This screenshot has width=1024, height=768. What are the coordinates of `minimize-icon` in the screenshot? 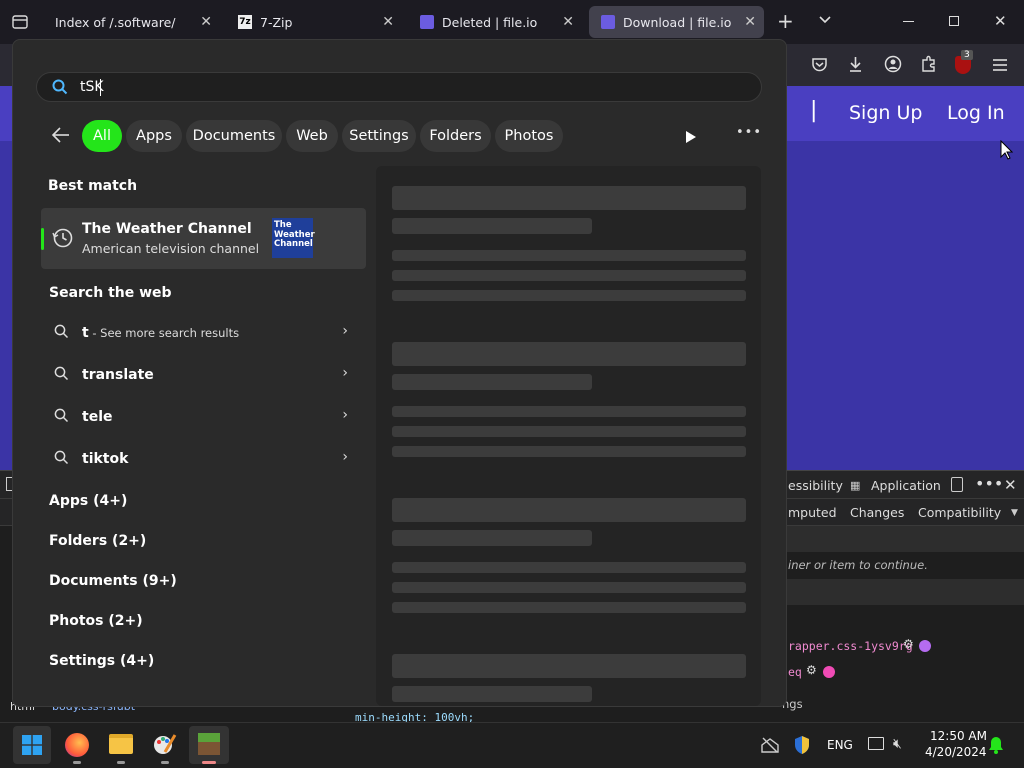 It's located at (908, 21).